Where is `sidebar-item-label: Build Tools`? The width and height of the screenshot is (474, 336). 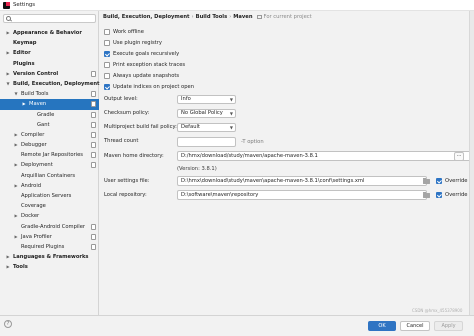
sidebar-item-label: Build Tools is located at coordinates (35, 94).